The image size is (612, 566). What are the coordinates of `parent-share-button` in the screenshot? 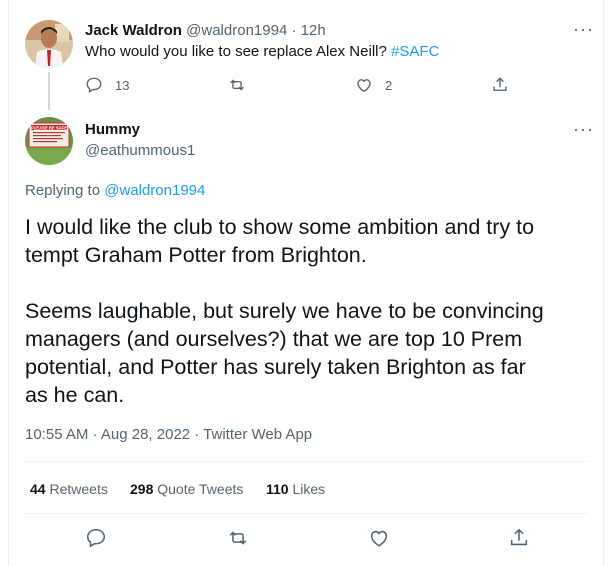 It's located at (500, 85).